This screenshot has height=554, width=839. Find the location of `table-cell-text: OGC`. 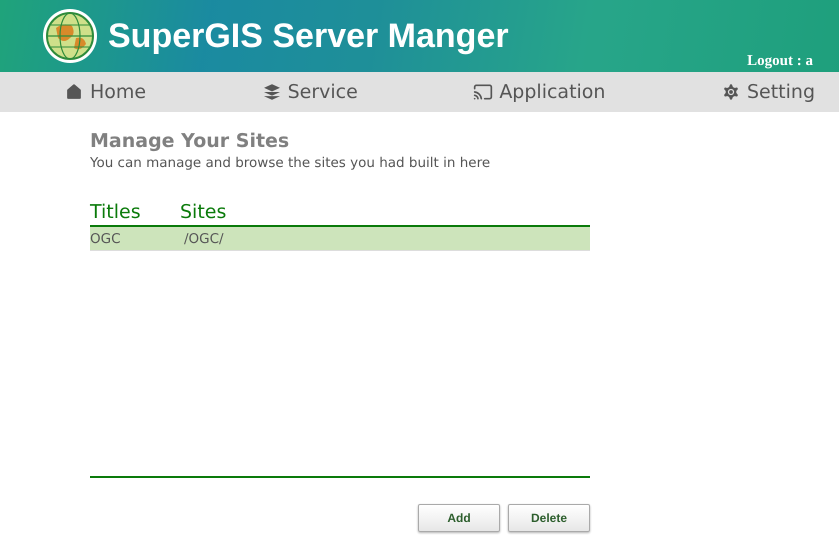

table-cell-text: OGC is located at coordinates (106, 238).